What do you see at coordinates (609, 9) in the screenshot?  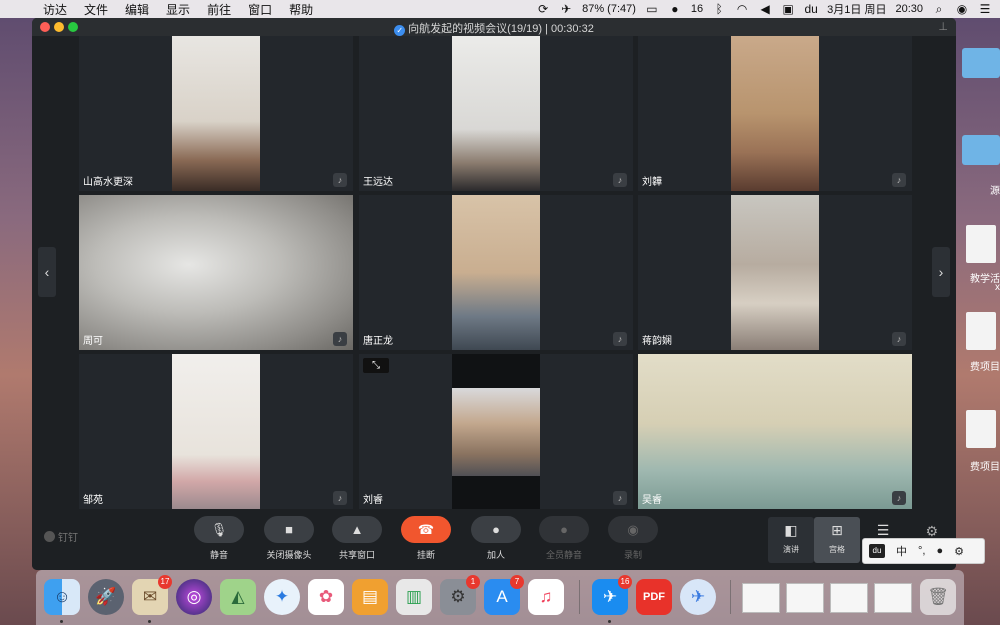 I see `battery-status: 87% (7:47)` at bounding box center [609, 9].